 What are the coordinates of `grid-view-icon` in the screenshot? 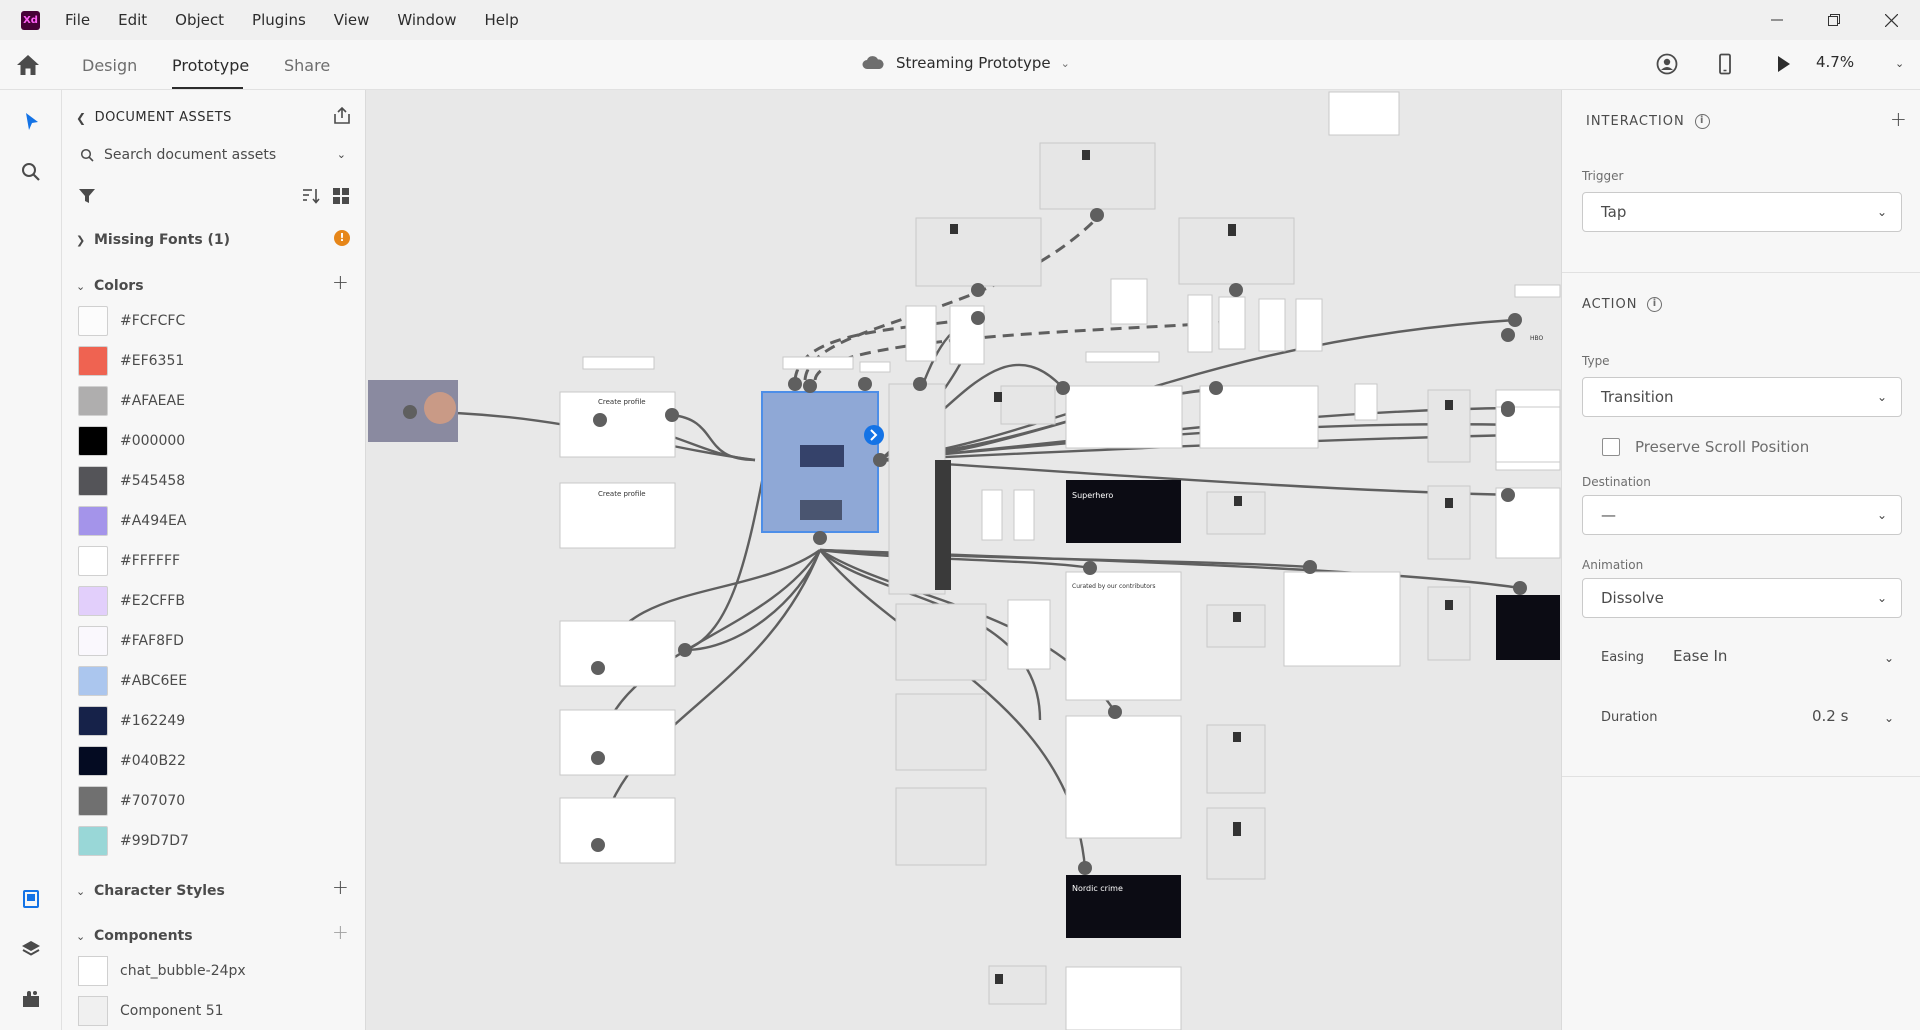 It's located at (341, 196).